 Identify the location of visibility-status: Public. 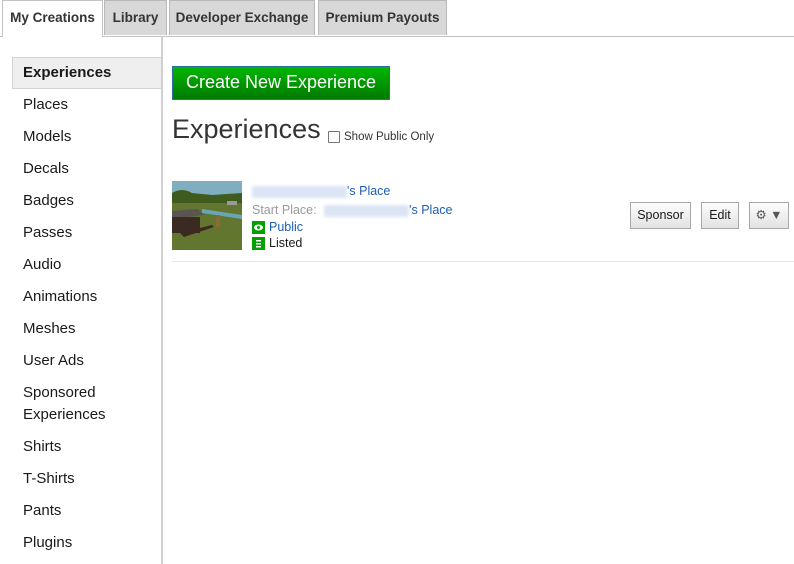
(277, 227).